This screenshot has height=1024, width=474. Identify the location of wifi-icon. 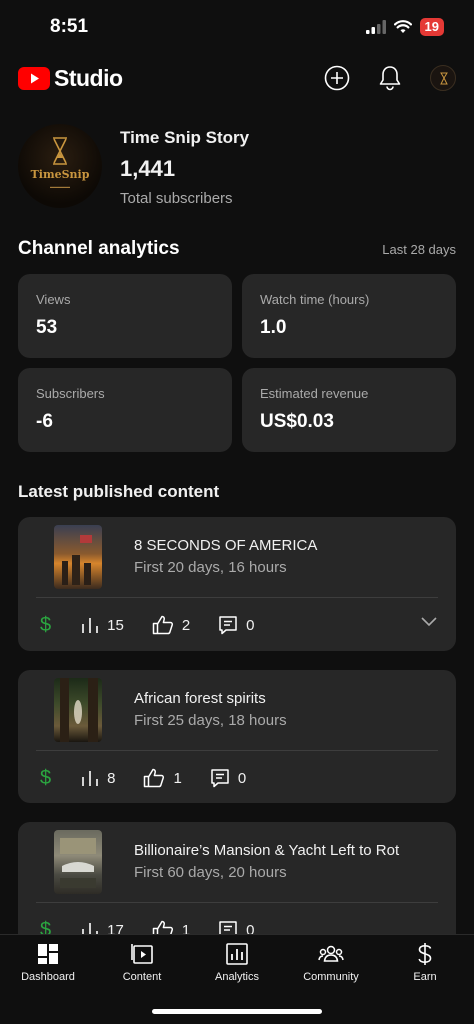
(402, 26).